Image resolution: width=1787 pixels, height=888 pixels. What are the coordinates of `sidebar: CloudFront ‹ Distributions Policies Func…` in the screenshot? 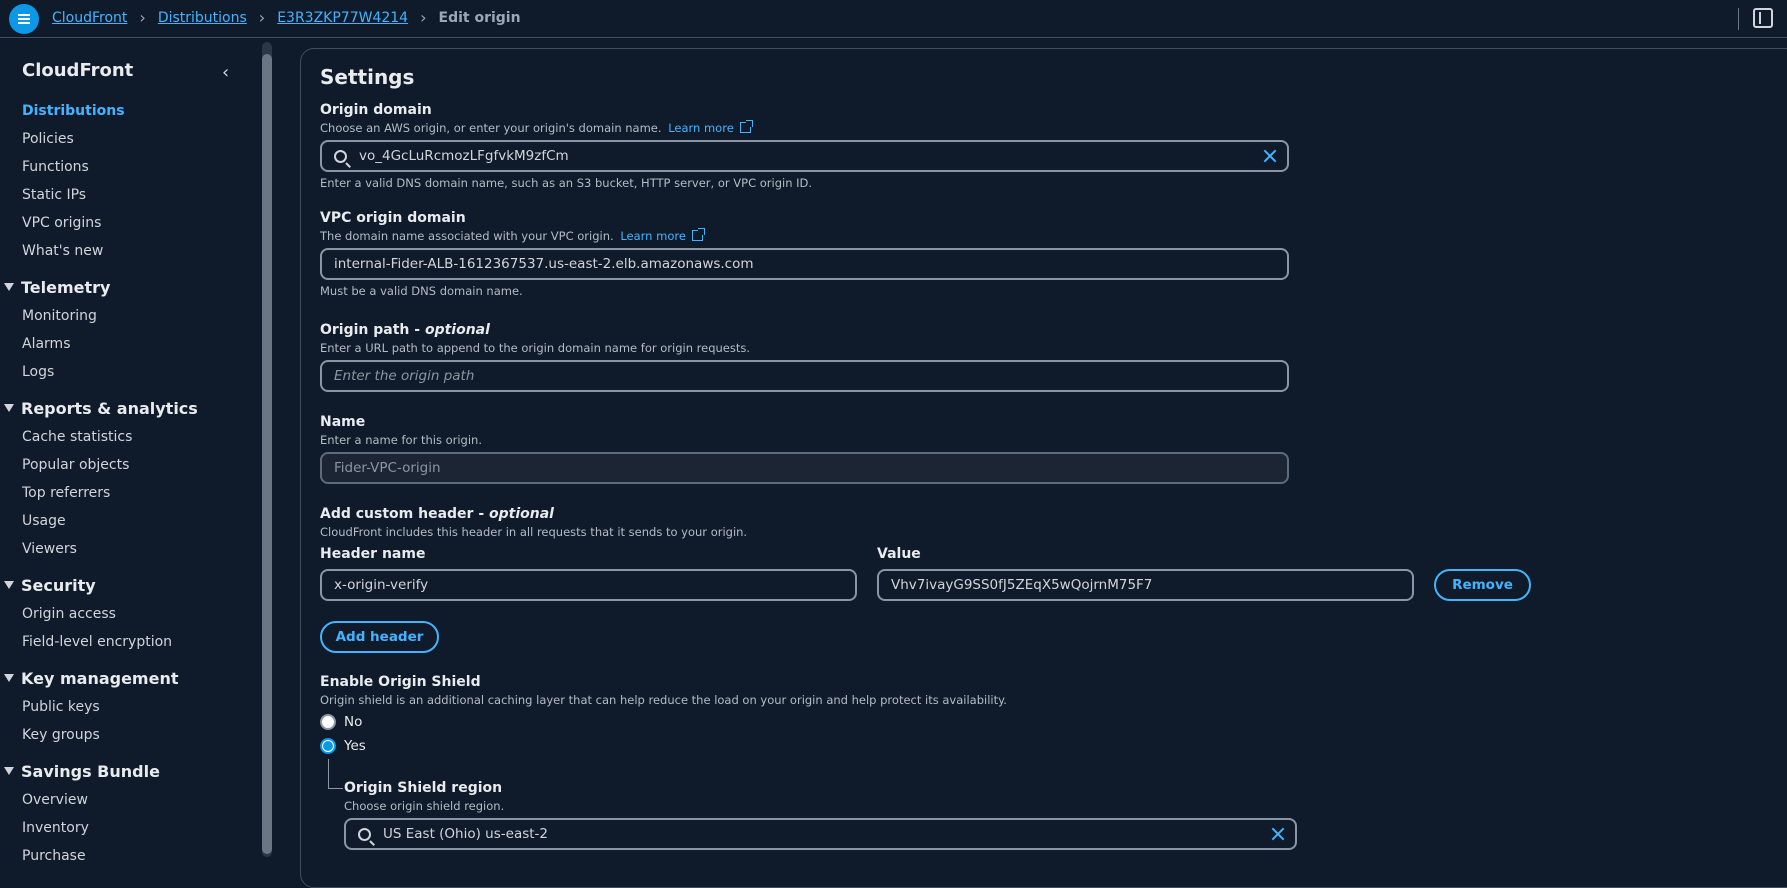 It's located at (114, 454).